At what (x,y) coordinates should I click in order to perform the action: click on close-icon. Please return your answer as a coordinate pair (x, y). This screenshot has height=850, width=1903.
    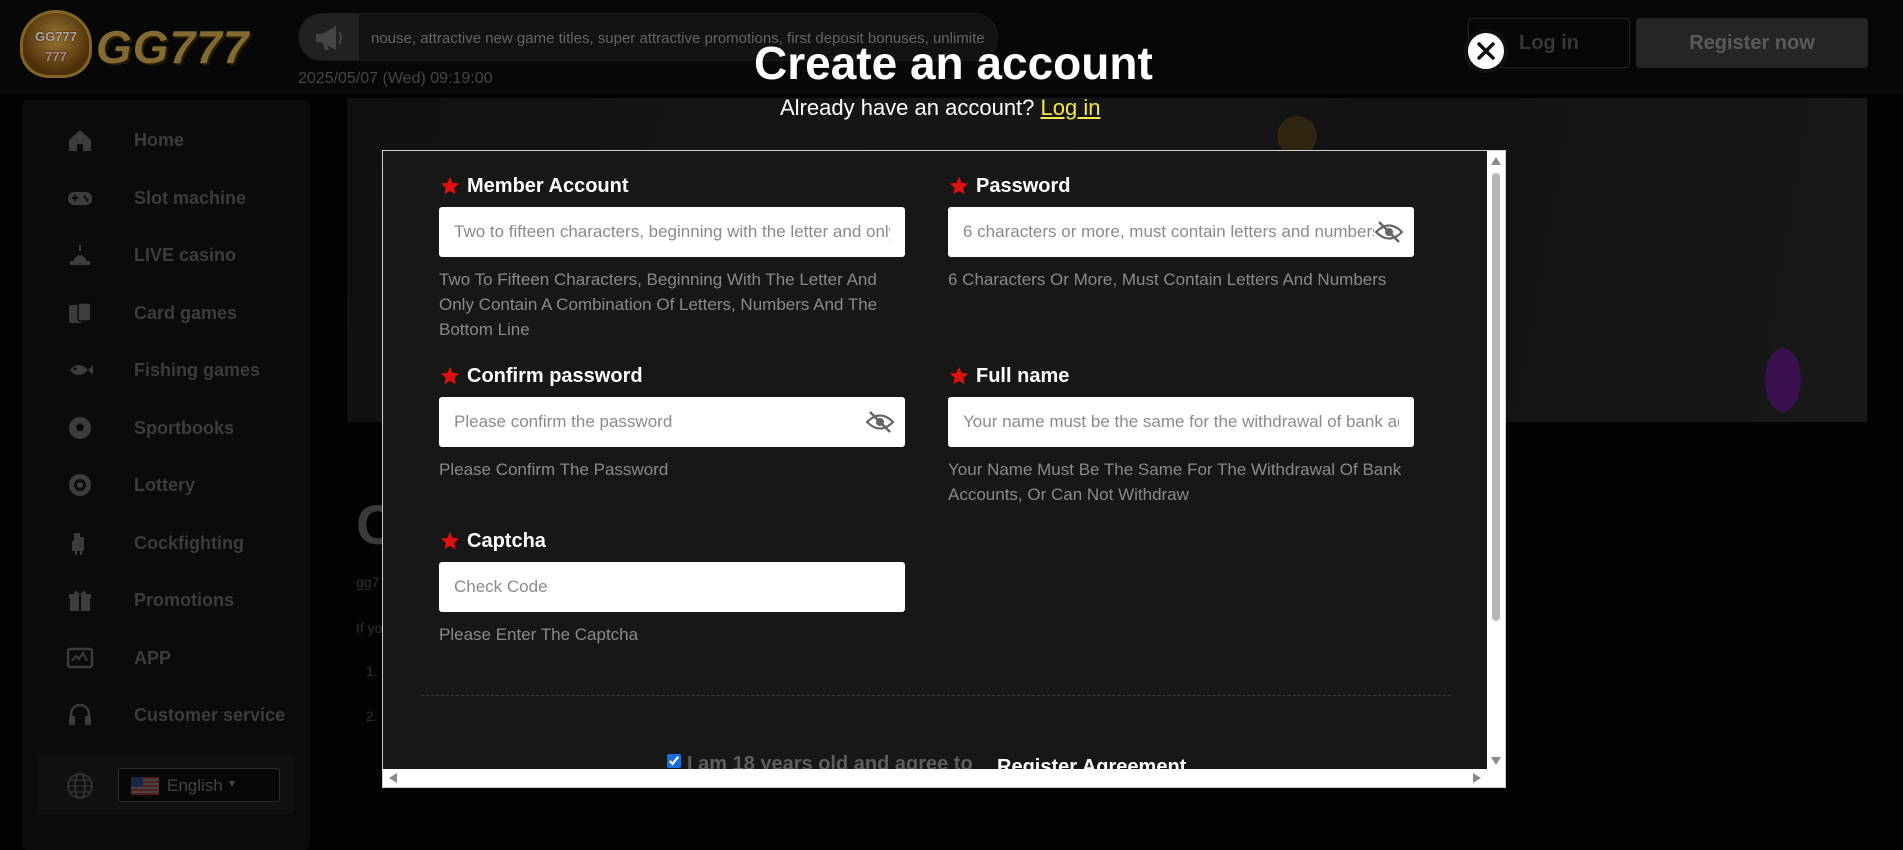
    Looking at the image, I should click on (1486, 51).